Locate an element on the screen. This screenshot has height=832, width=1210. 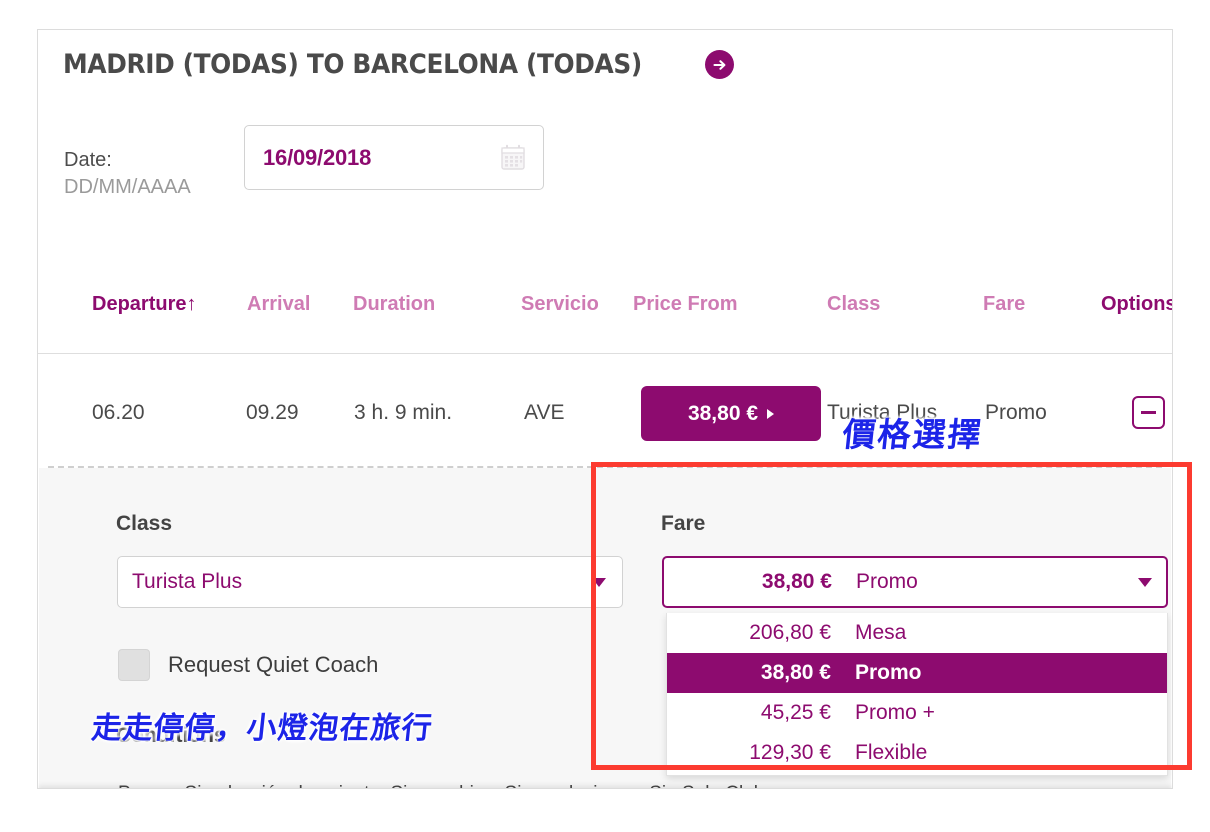
row-collapse-button is located at coordinates (1148, 412).